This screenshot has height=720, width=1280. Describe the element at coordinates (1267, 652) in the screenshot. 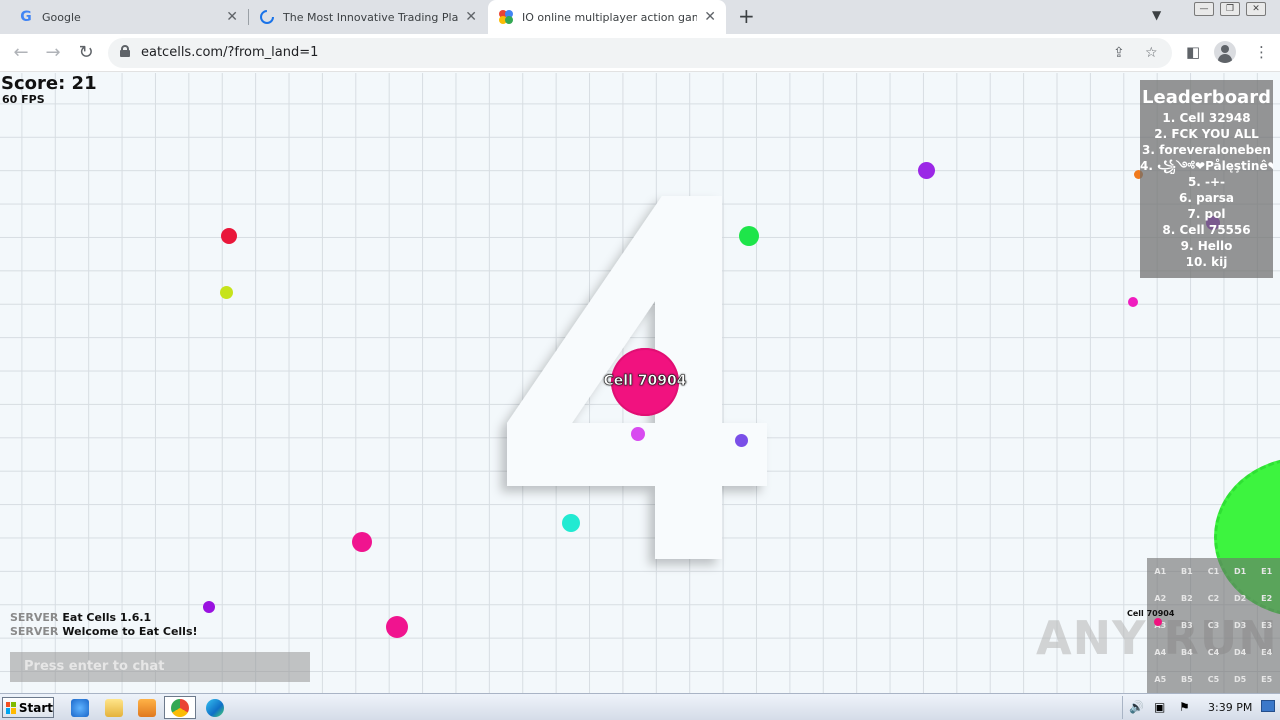

I see `minimap-cell: E4` at that location.